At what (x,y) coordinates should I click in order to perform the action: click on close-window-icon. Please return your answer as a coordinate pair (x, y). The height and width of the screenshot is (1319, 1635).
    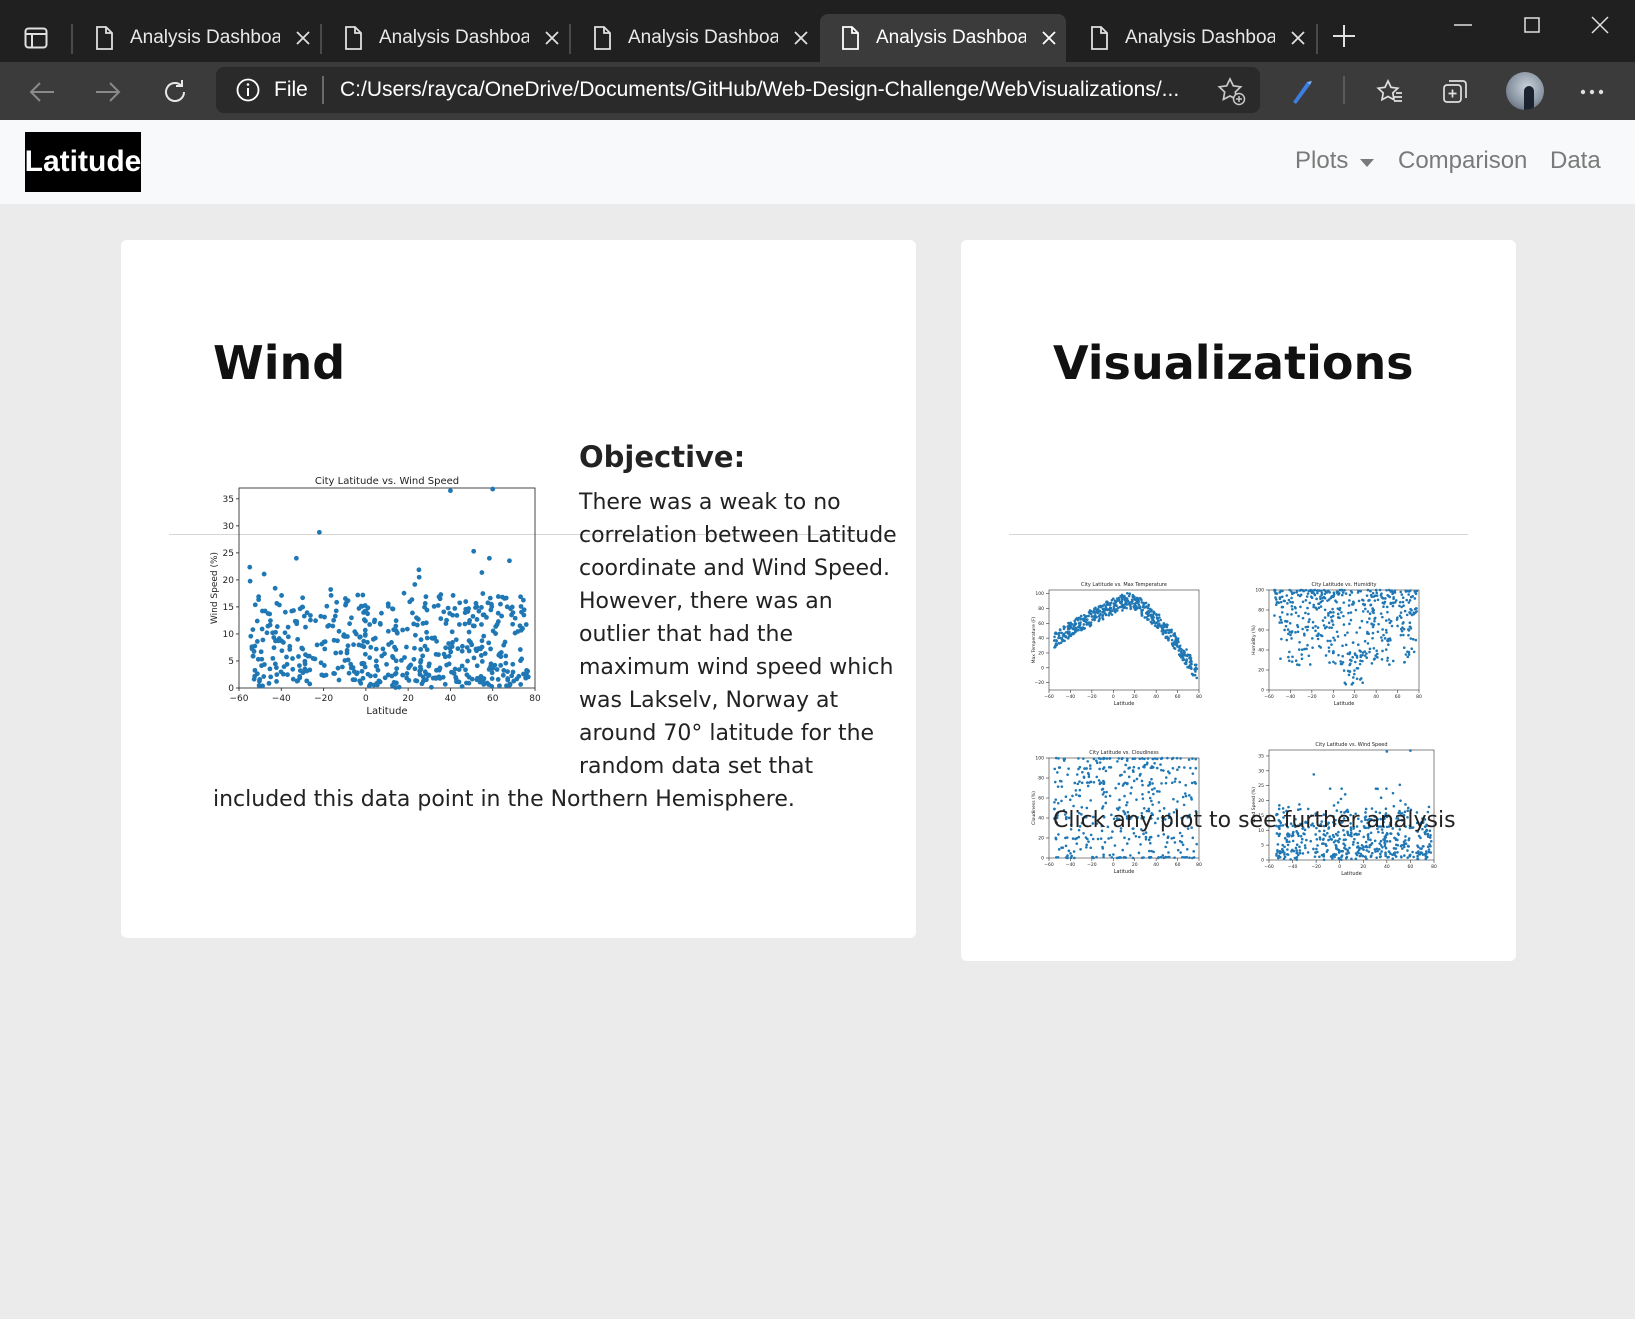
    Looking at the image, I should click on (1600, 25).